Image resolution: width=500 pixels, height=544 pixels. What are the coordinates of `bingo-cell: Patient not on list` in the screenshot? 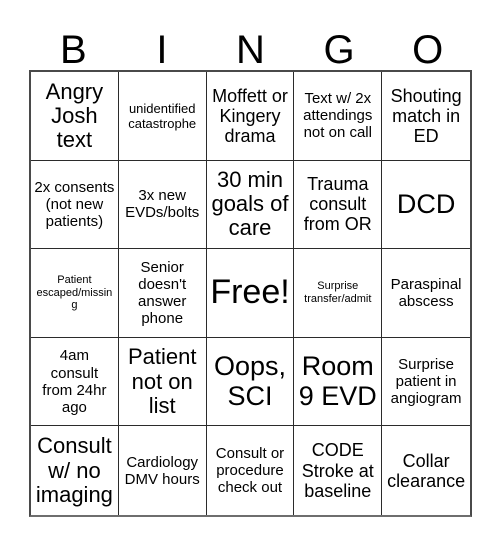 It's located at (162, 382).